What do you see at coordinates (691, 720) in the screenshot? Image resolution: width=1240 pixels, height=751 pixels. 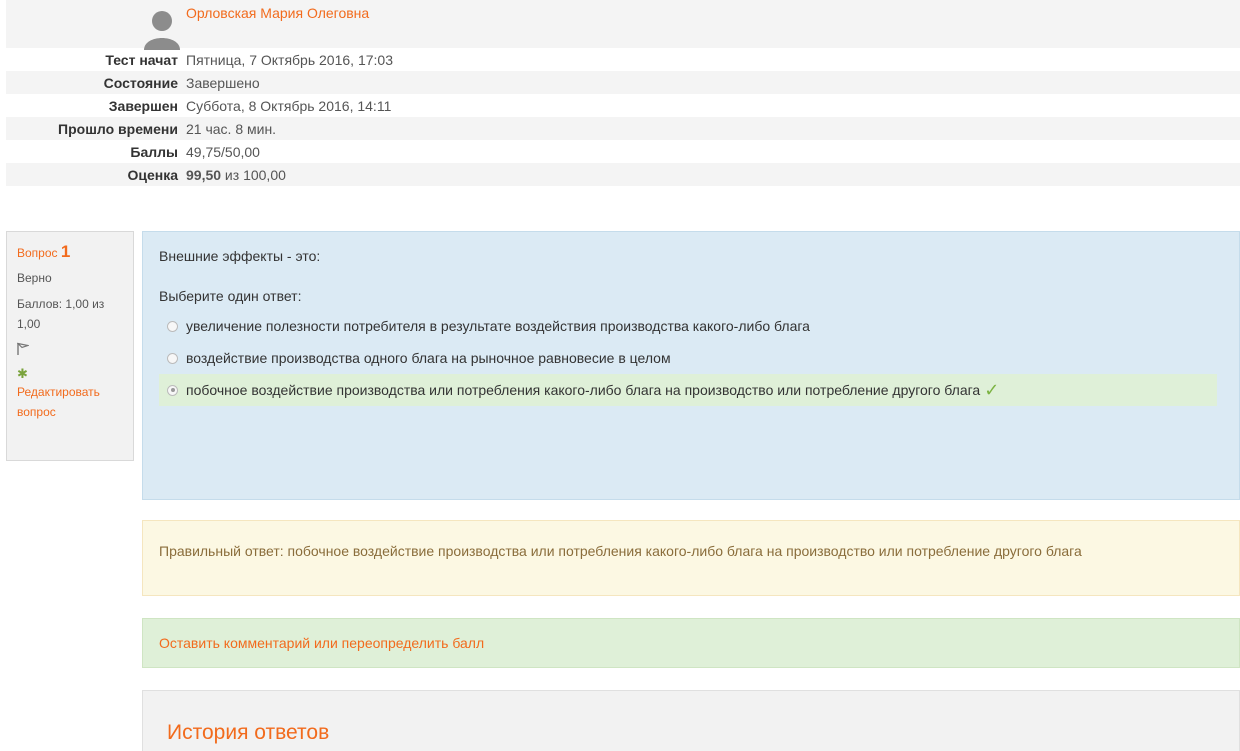 I see `response-history: История ответов` at bounding box center [691, 720].